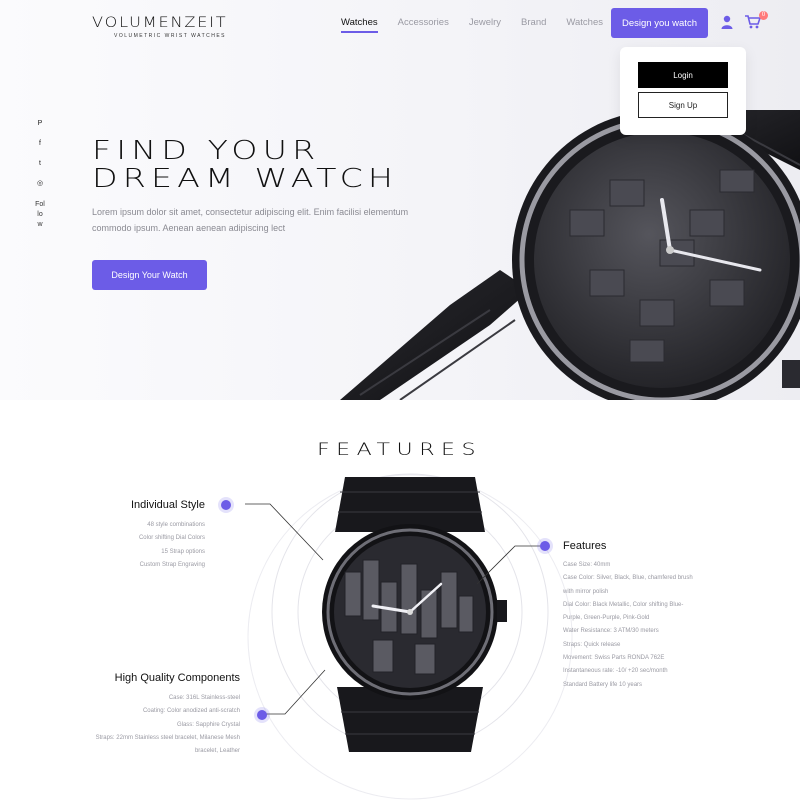 The image size is (800, 800). What do you see at coordinates (208, 724) in the screenshot?
I see `list-item: Glass: Sapphire Crystal` at bounding box center [208, 724].